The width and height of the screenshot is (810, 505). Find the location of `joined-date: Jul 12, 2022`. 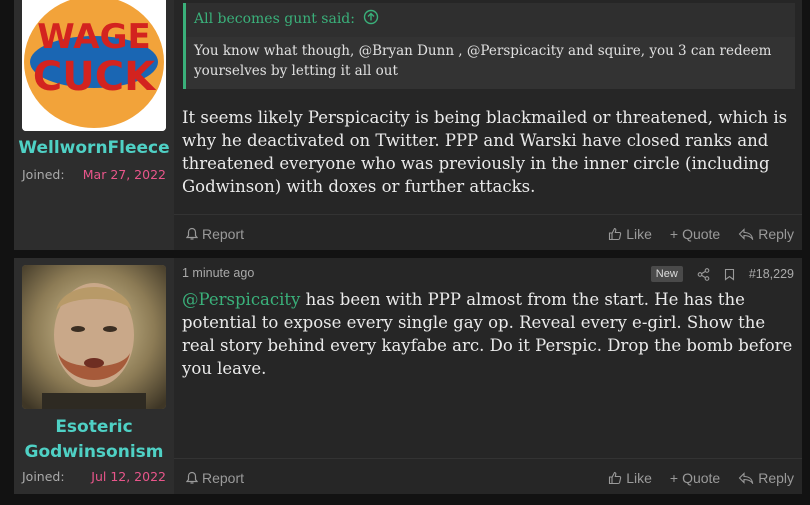

joined-date: Jul 12, 2022 is located at coordinates (128, 476).